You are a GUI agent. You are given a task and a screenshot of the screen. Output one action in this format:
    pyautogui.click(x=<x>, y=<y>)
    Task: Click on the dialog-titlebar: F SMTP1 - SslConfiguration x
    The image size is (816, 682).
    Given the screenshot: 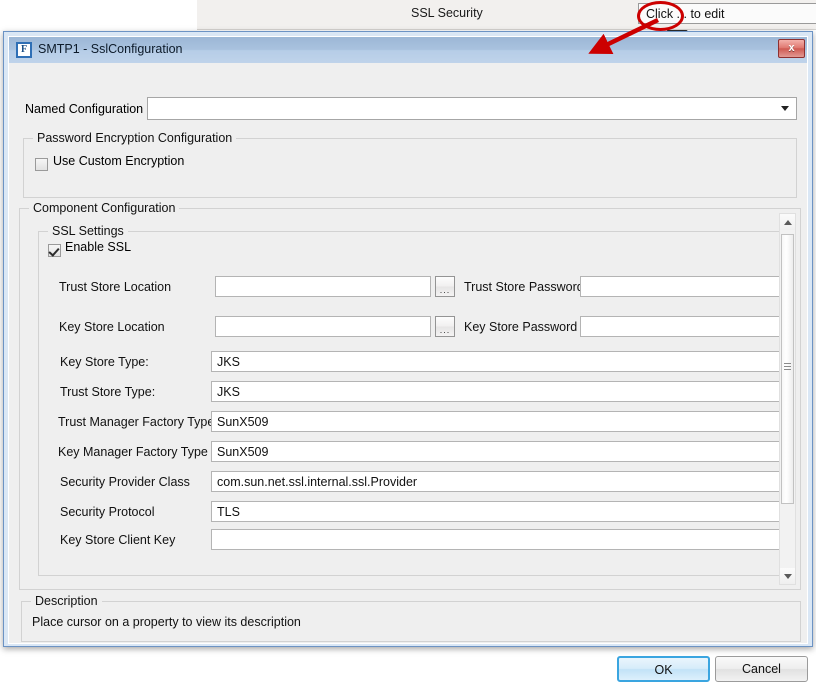 What is the action you would take?
    pyautogui.click(x=408, y=49)
    